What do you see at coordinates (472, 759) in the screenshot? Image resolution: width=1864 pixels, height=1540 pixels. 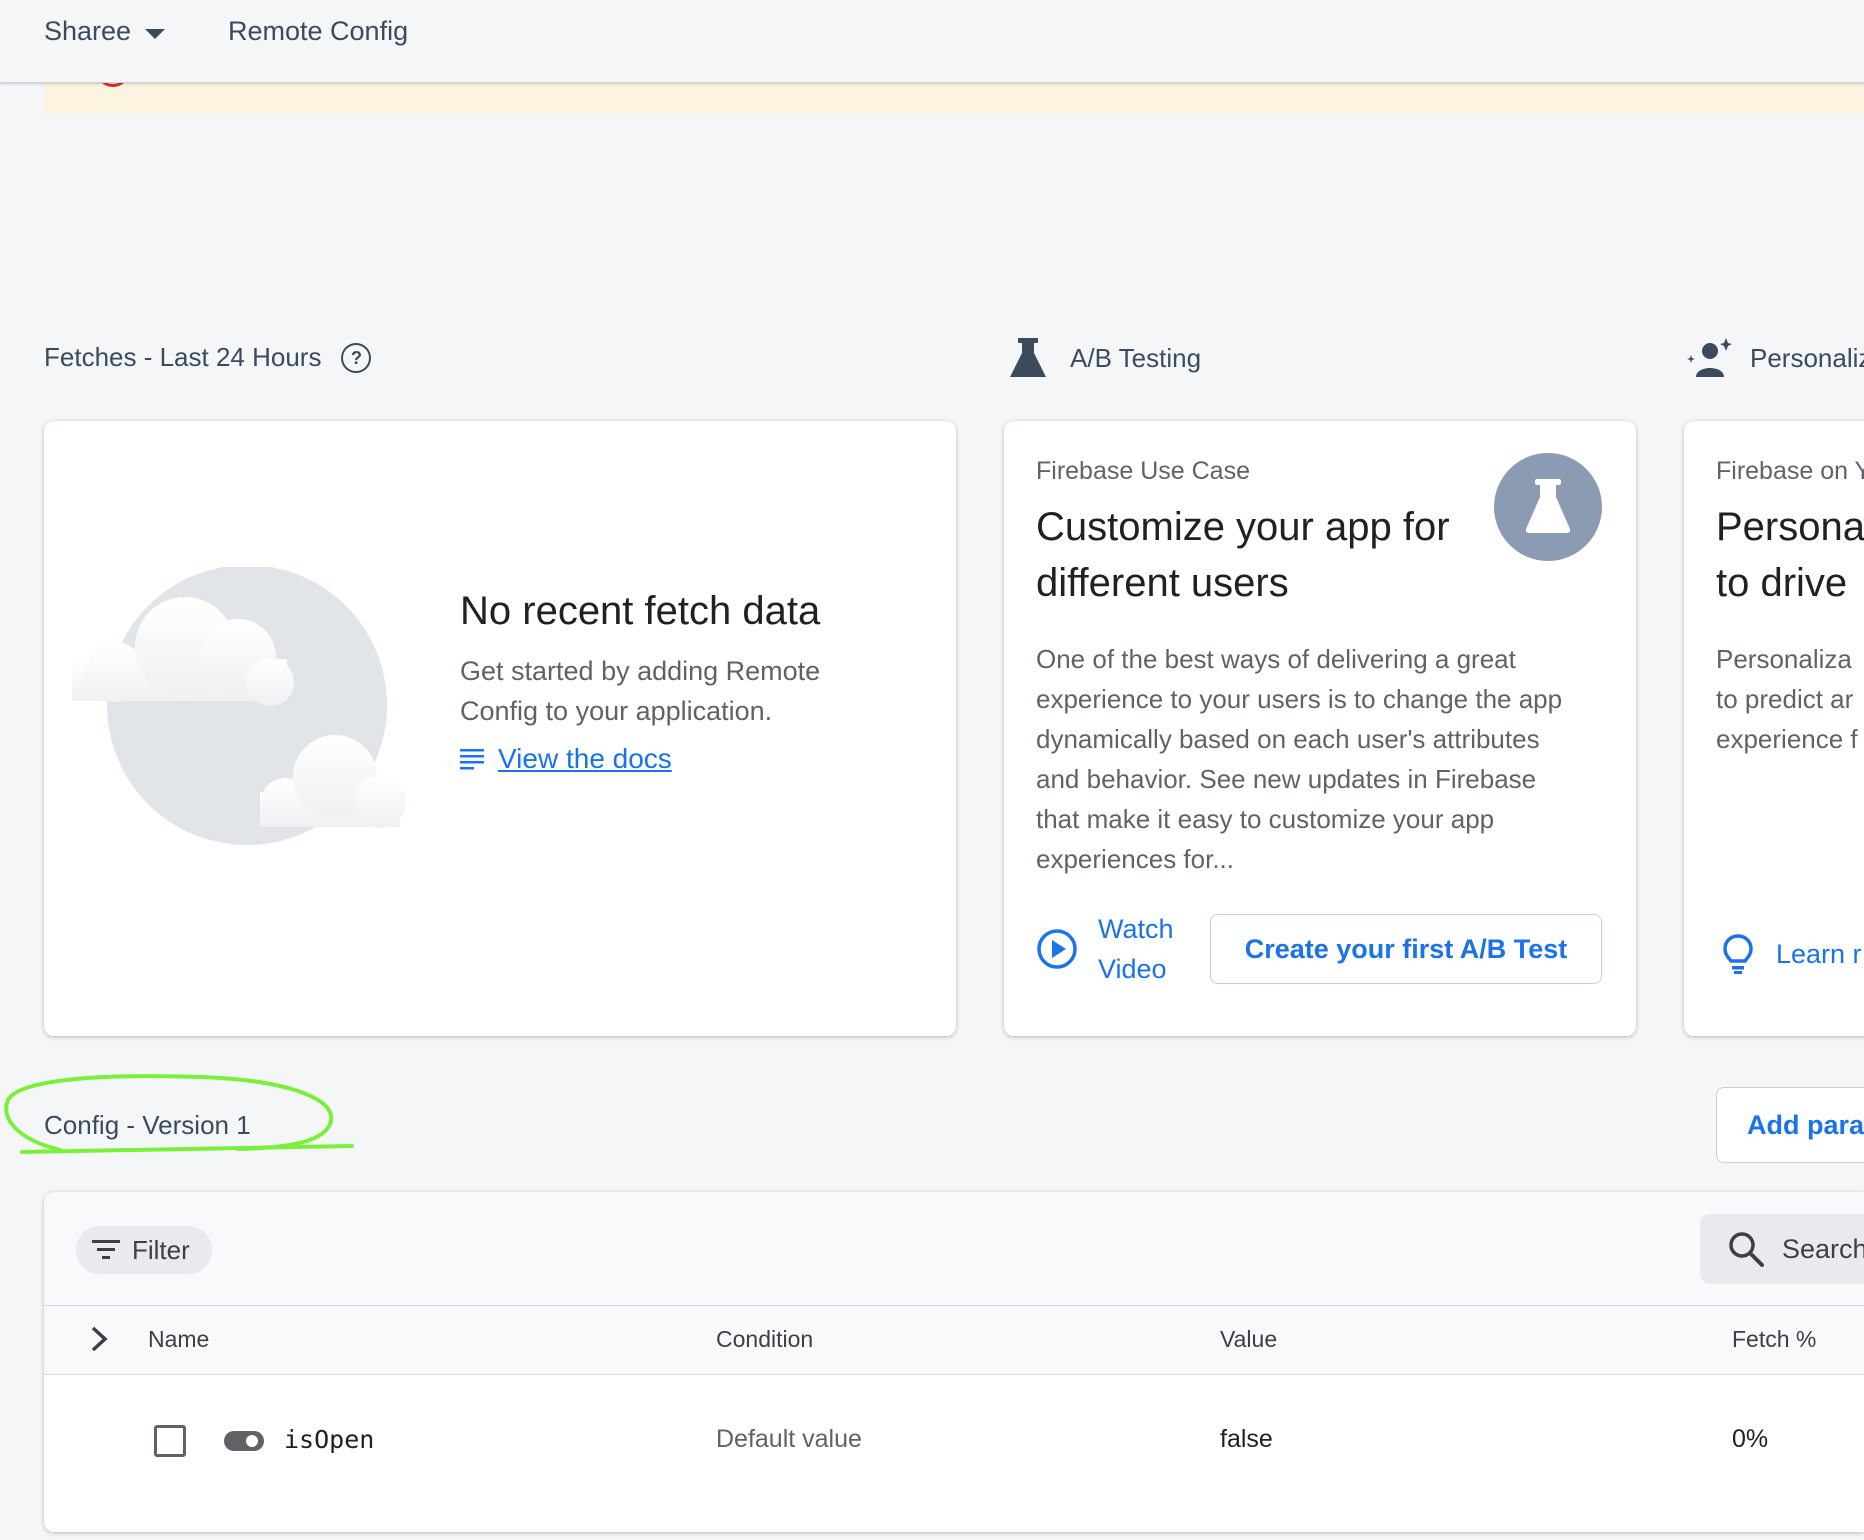 I see `notes-icon` at bounding box center [472, 759].